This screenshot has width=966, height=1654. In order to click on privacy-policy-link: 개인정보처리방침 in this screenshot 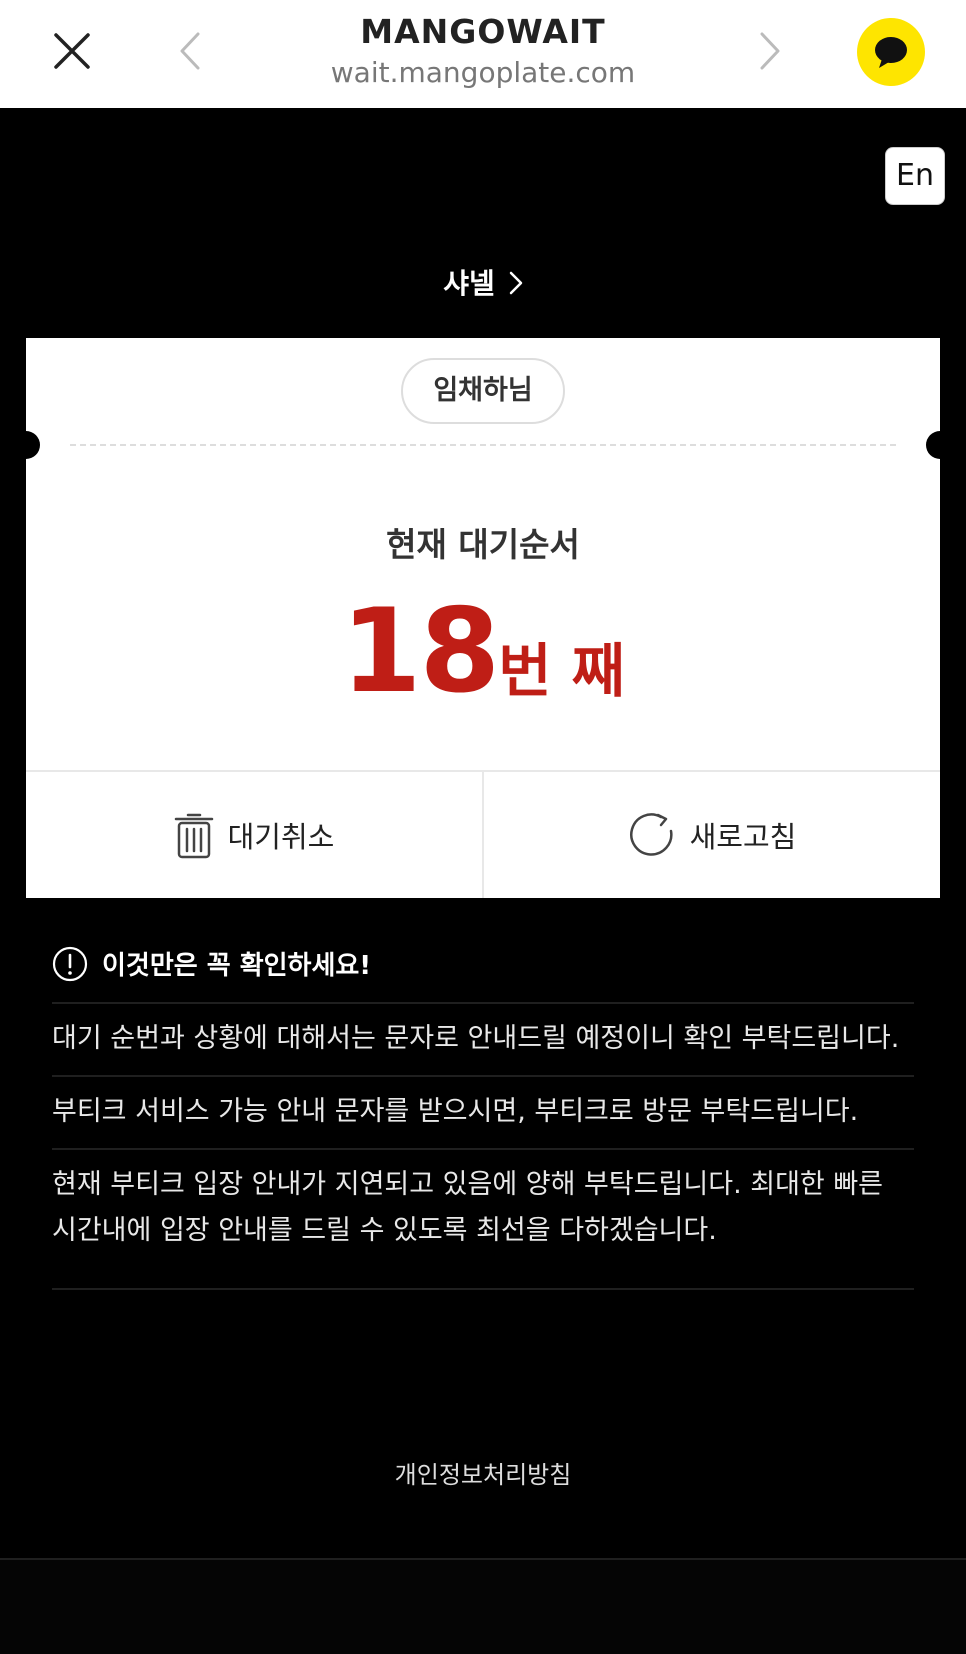, I will do `click(483, 1472)`.